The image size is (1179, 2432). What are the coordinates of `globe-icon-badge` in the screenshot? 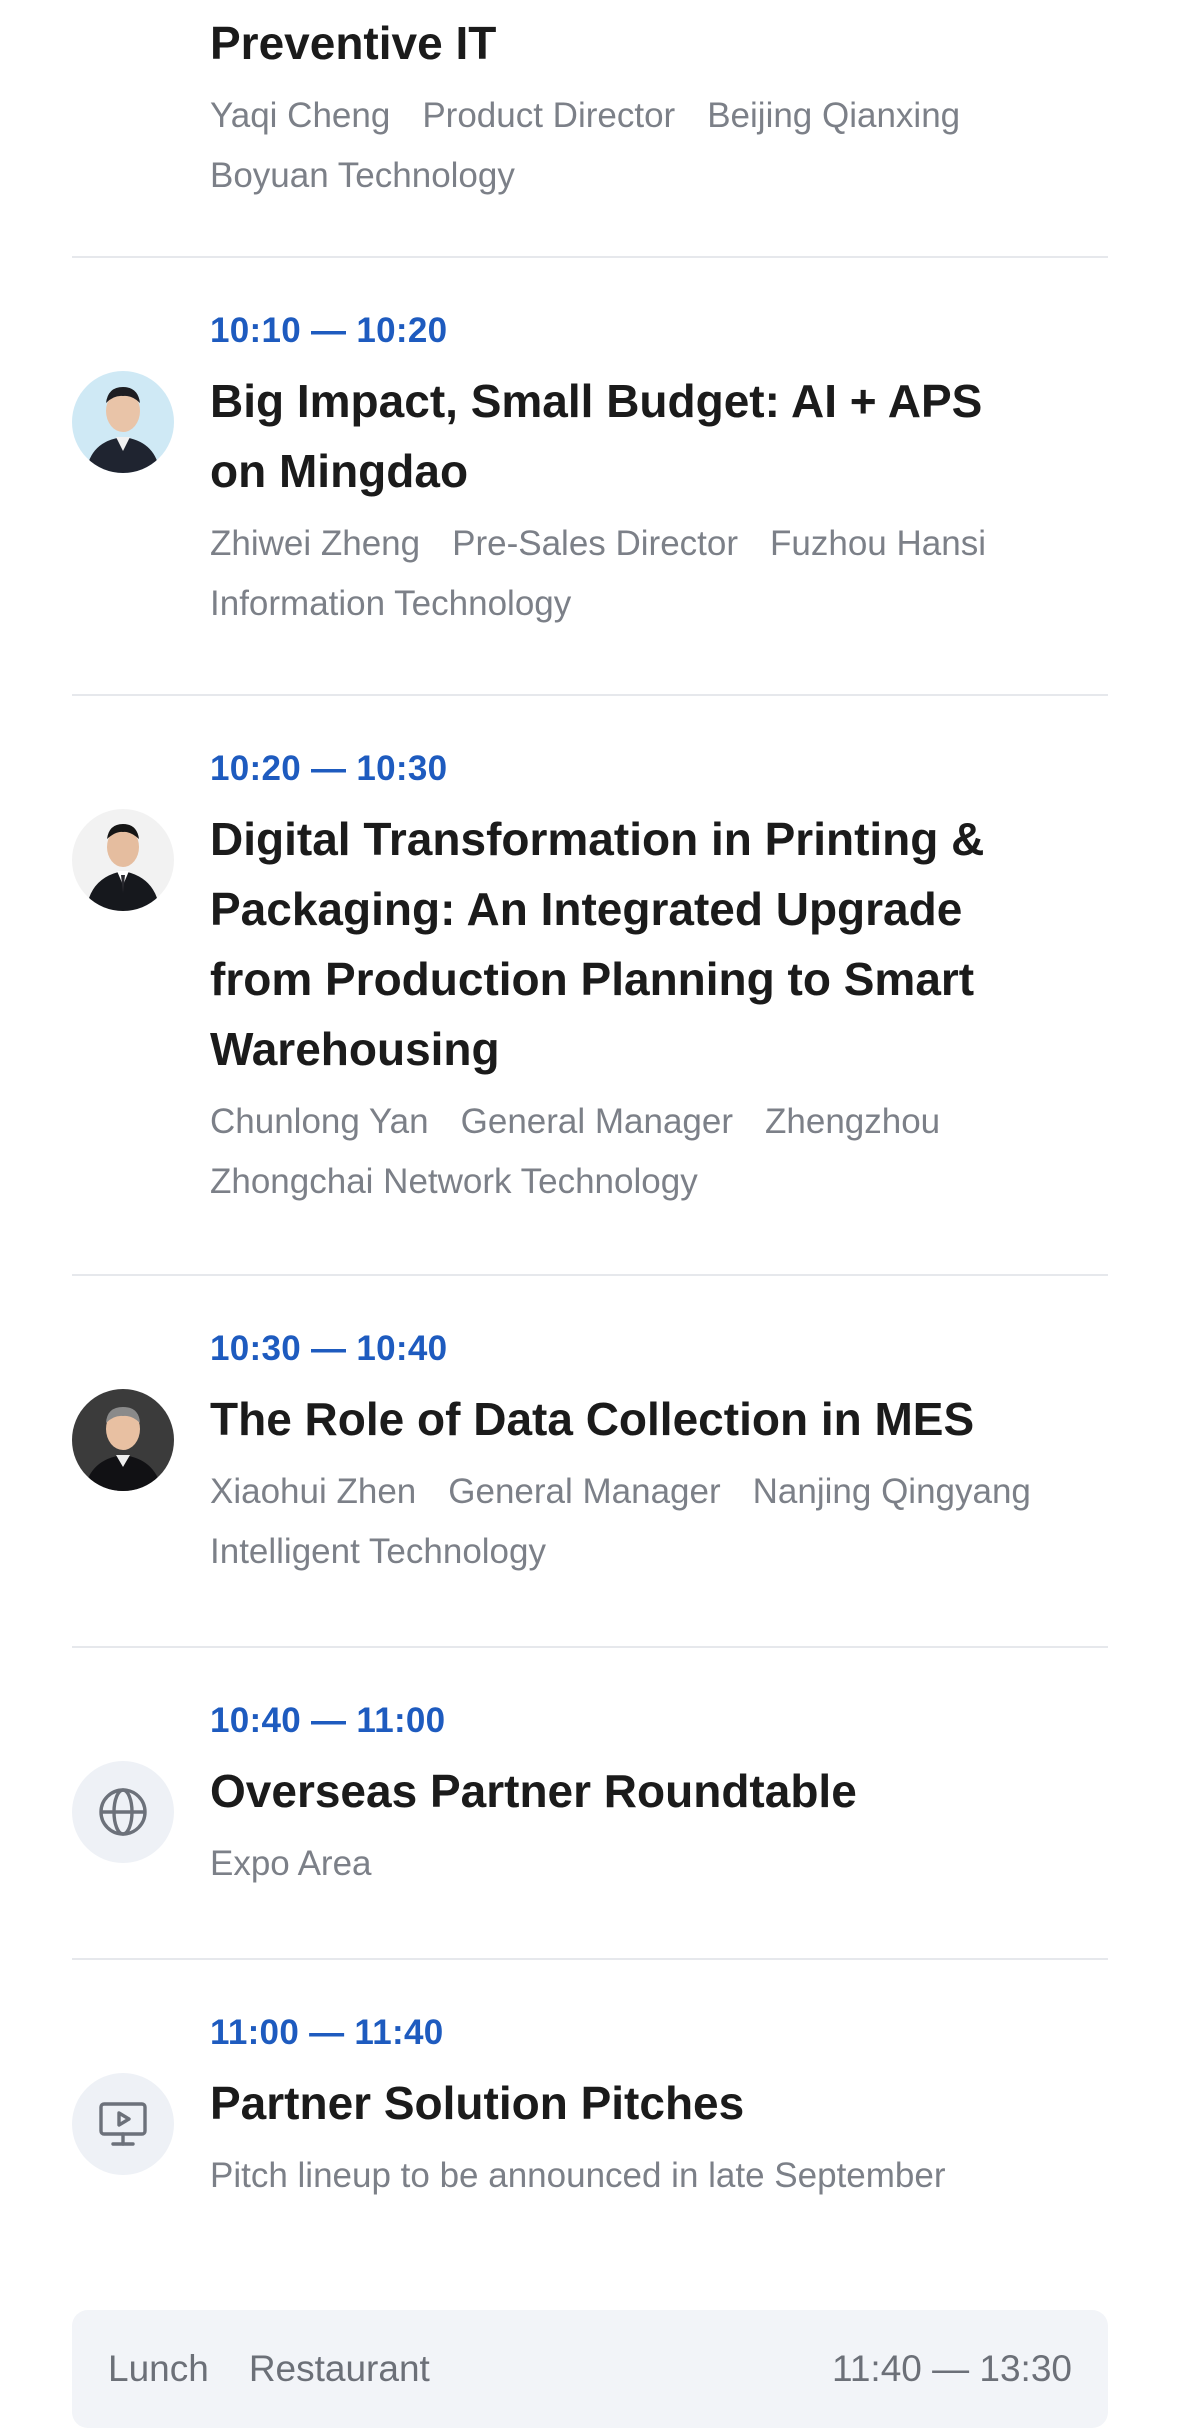 It's located at (123, 1812).